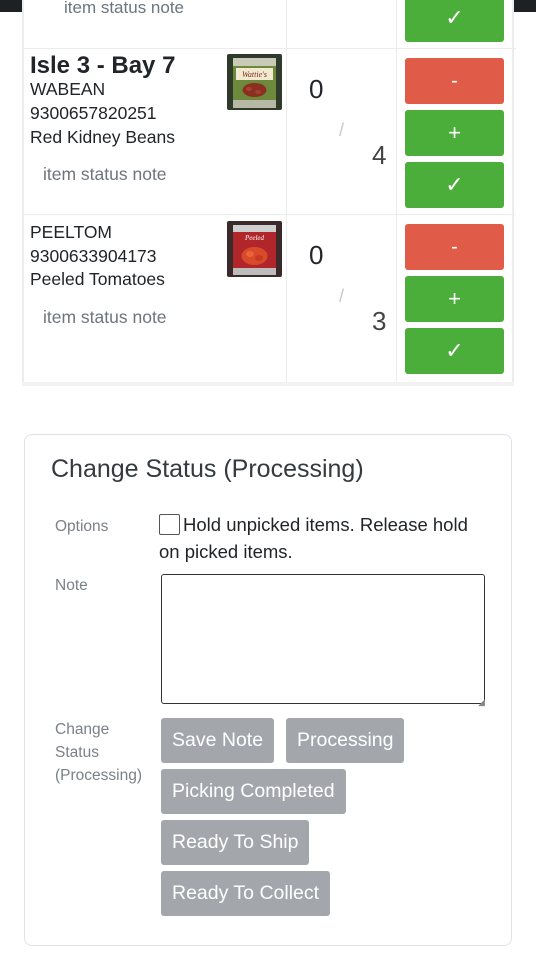 This screenshot has height=960, width=536. Describe the element at coordinates (481, 702) in the screenshot. I see `resize-handle-icon: ◢` at that location.